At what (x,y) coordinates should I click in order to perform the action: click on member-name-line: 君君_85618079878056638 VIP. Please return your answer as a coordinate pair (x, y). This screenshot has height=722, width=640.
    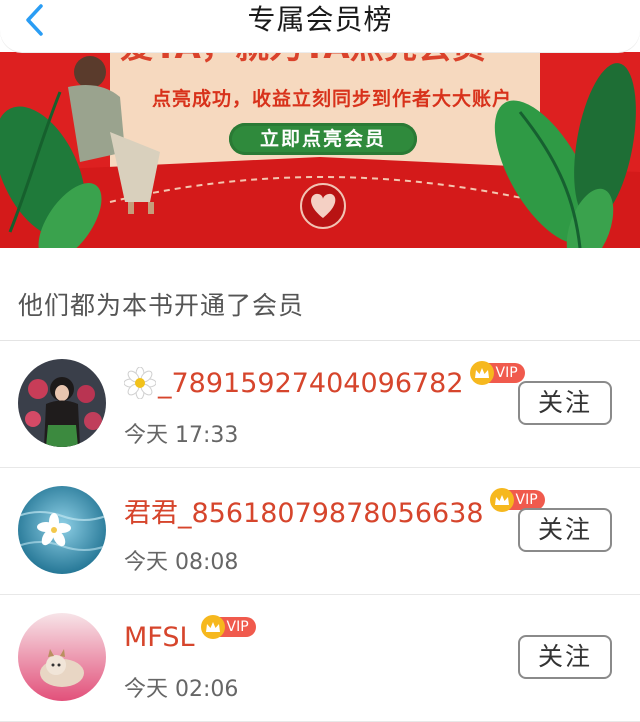
    Looking at the image, I should click on (334, 509).